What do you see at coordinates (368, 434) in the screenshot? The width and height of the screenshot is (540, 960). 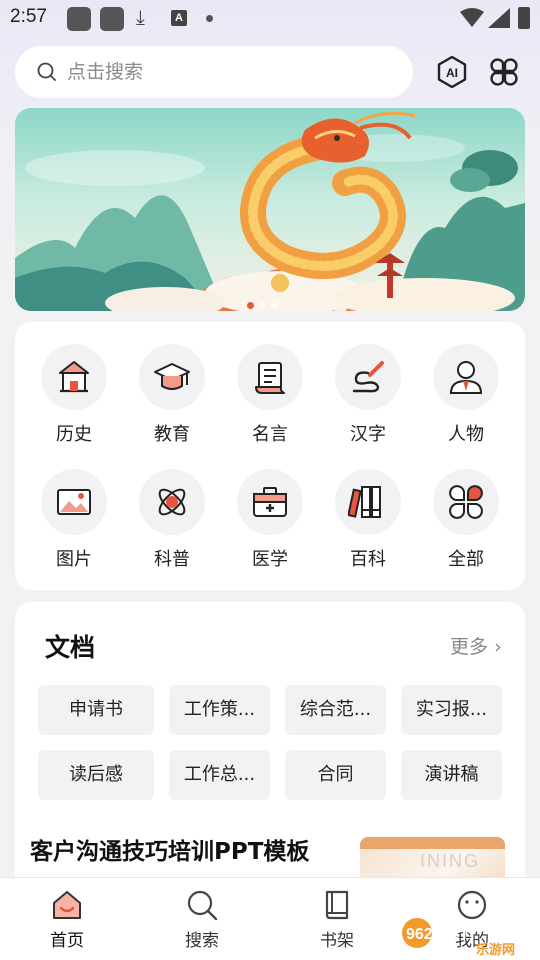 I see `category-label: 汉字` at bounding box center [368, 434].